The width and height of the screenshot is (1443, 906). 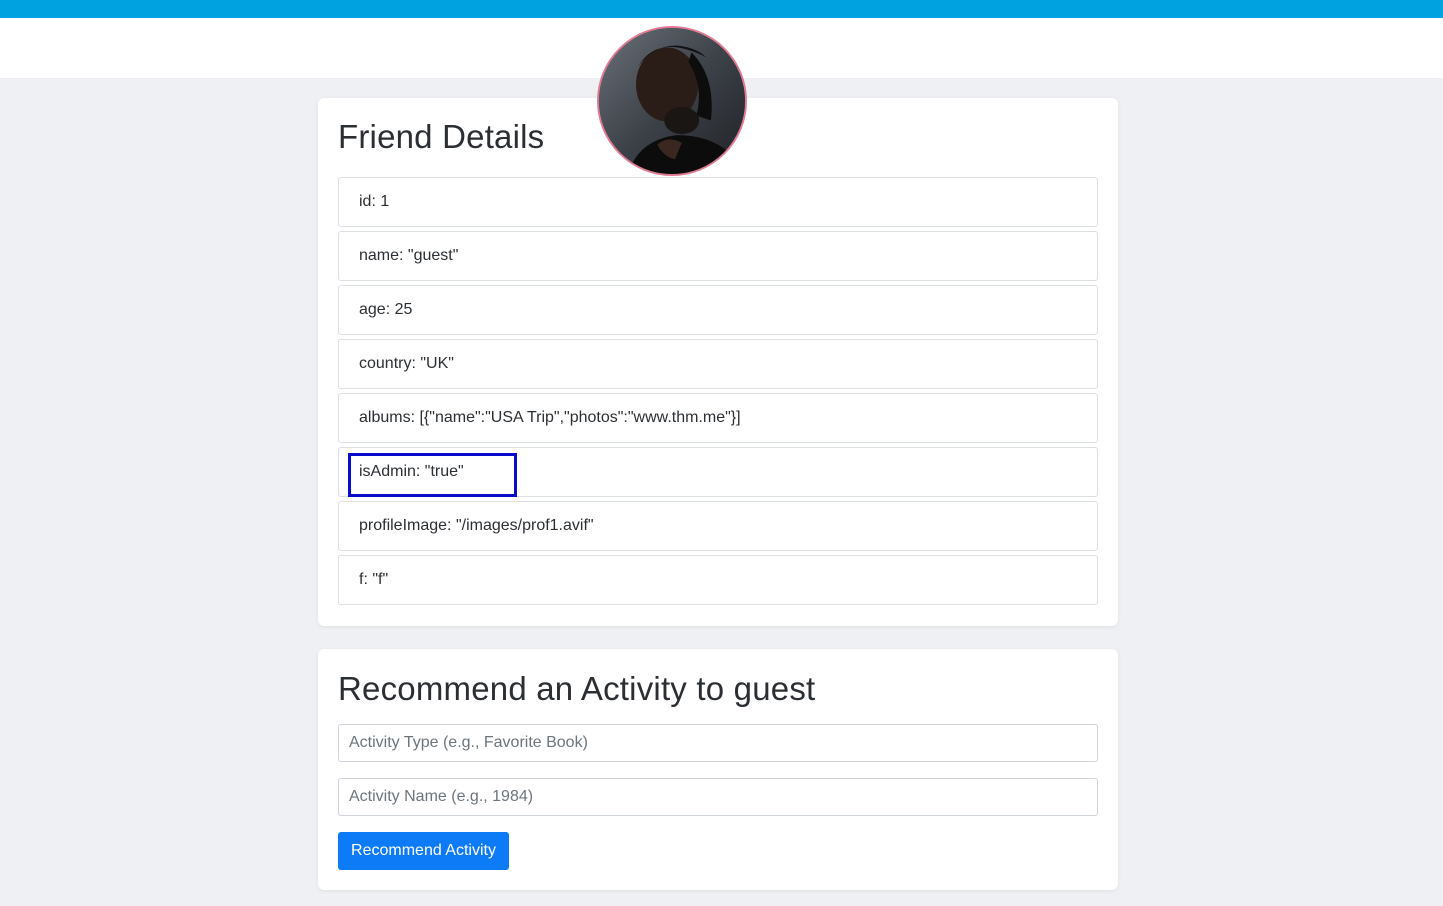 I want to click on recommend-activity-button: Recommend Activity, so click(x=423, y=851).